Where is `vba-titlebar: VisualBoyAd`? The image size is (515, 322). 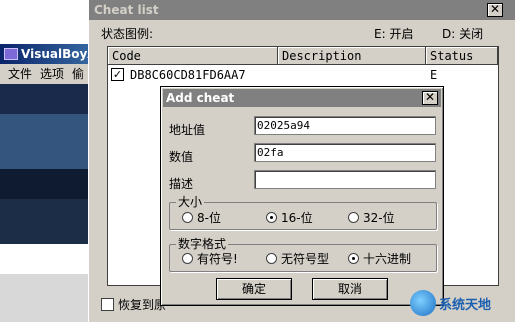
vba-titlebar: VisualBoyAd is located at coordinates (50, 54).